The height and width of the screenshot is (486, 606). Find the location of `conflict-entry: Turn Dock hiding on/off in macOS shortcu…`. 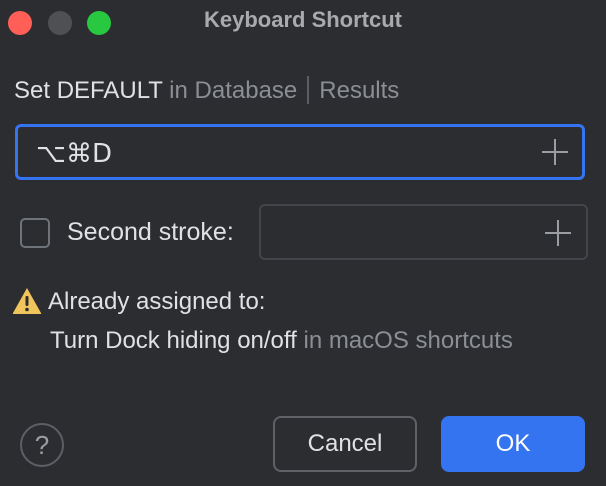

conflict-entry: Turn Dock hiding on/off in macOS shortcu… is located at coordinates (281, 341).